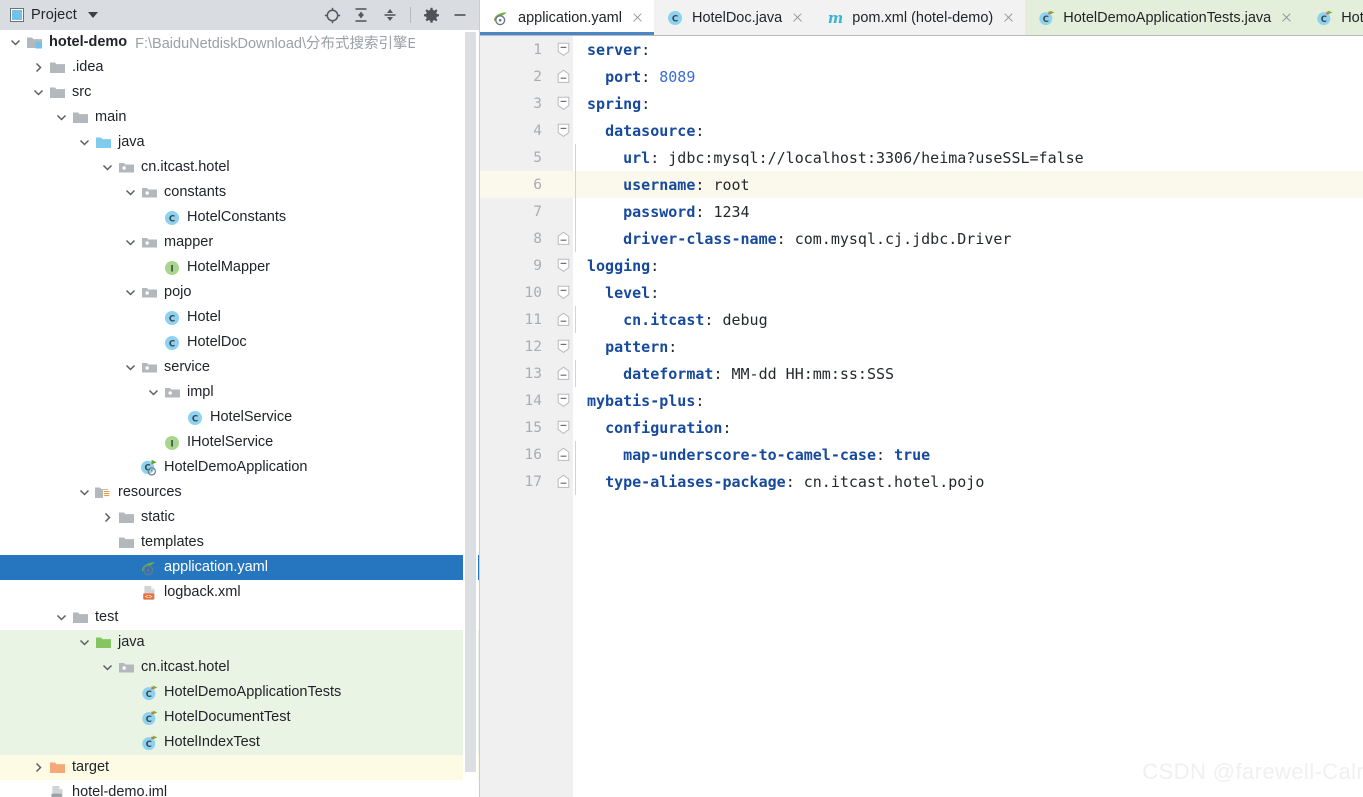  What do you see at coordinates (239, 417) in the screenshot?
I see `tree-row: C HotelService` at bounding box center [239, 417].